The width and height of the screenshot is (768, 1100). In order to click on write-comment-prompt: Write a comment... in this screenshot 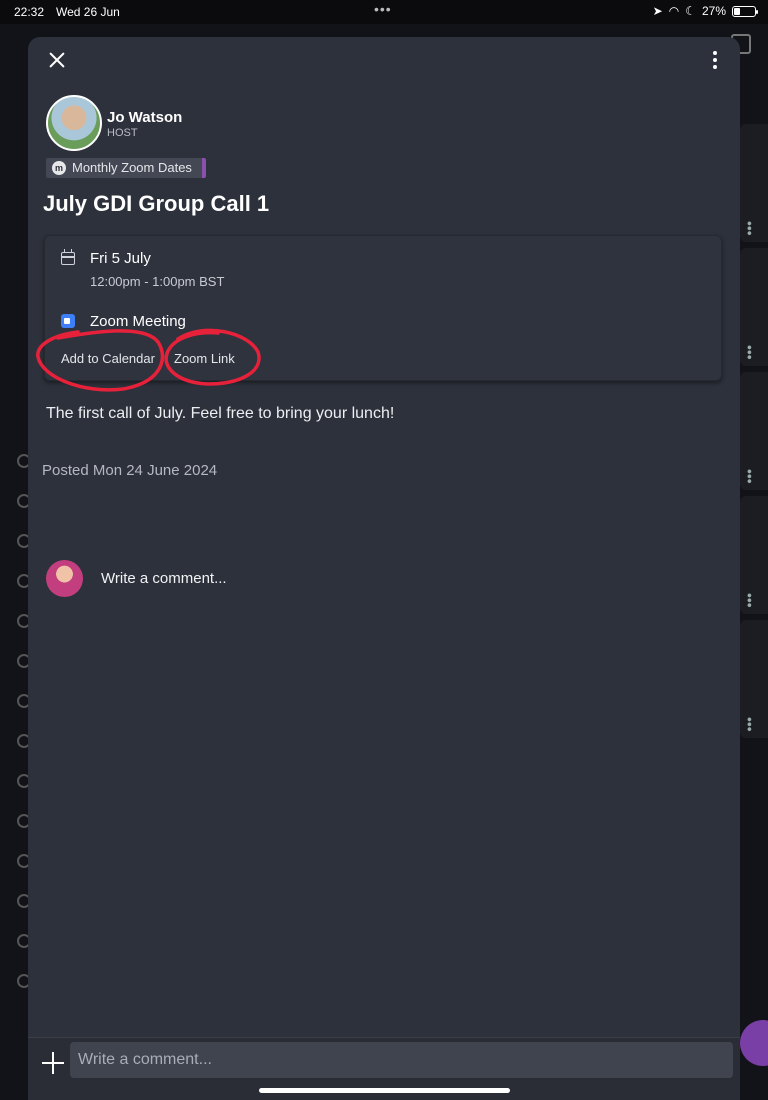, I will do `click(164, 578)`.